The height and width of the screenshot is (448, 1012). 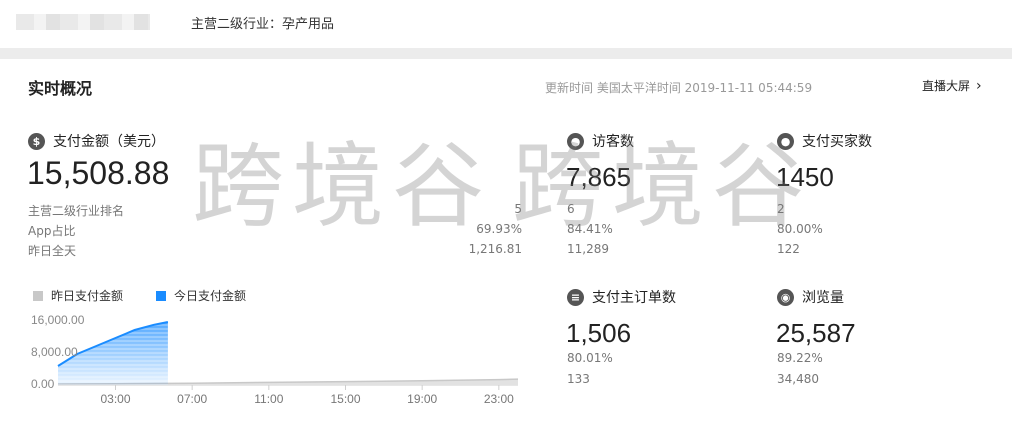 What do you see at coordinates (823, 298) in the screenshot?
I see `pageviews-label-text: 浏览量` at bounding box center [823, 298].